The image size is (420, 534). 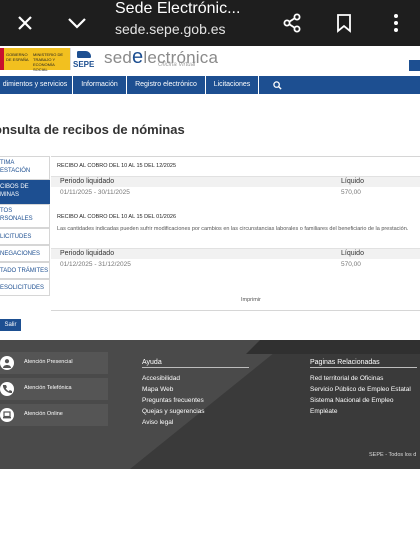 What do you see at coordinates (7, 415) in the screenshot?
I see `laptop-icon` at bounding box center [7, 415].